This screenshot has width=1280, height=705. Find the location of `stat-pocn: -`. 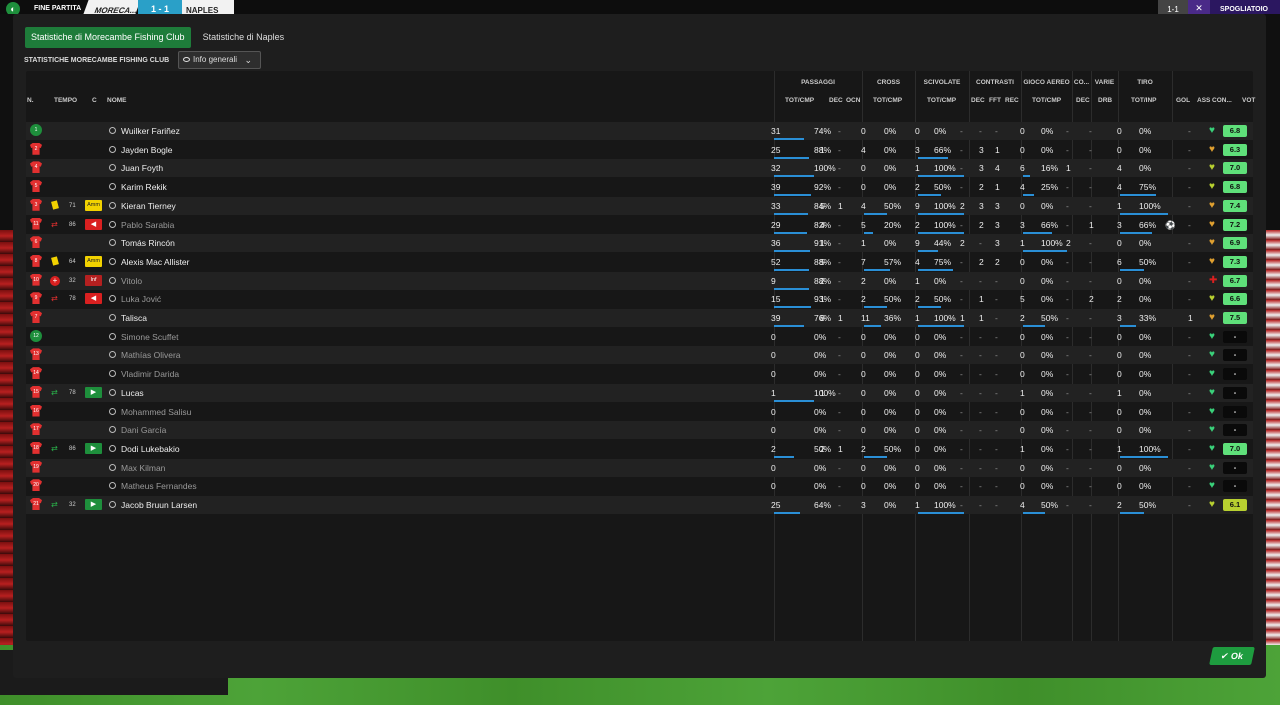

stat-pocn: - is located at coordinates (839, 243).